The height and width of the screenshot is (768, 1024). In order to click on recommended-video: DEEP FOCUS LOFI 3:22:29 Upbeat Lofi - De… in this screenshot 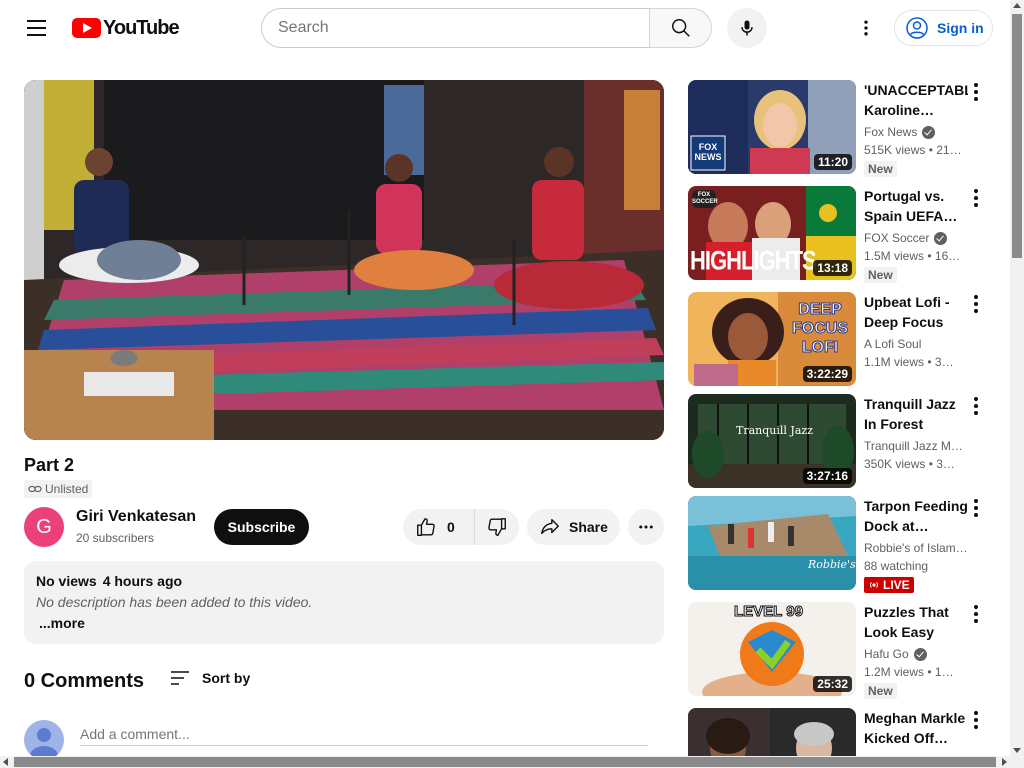, I will do `click(840, 339)`.